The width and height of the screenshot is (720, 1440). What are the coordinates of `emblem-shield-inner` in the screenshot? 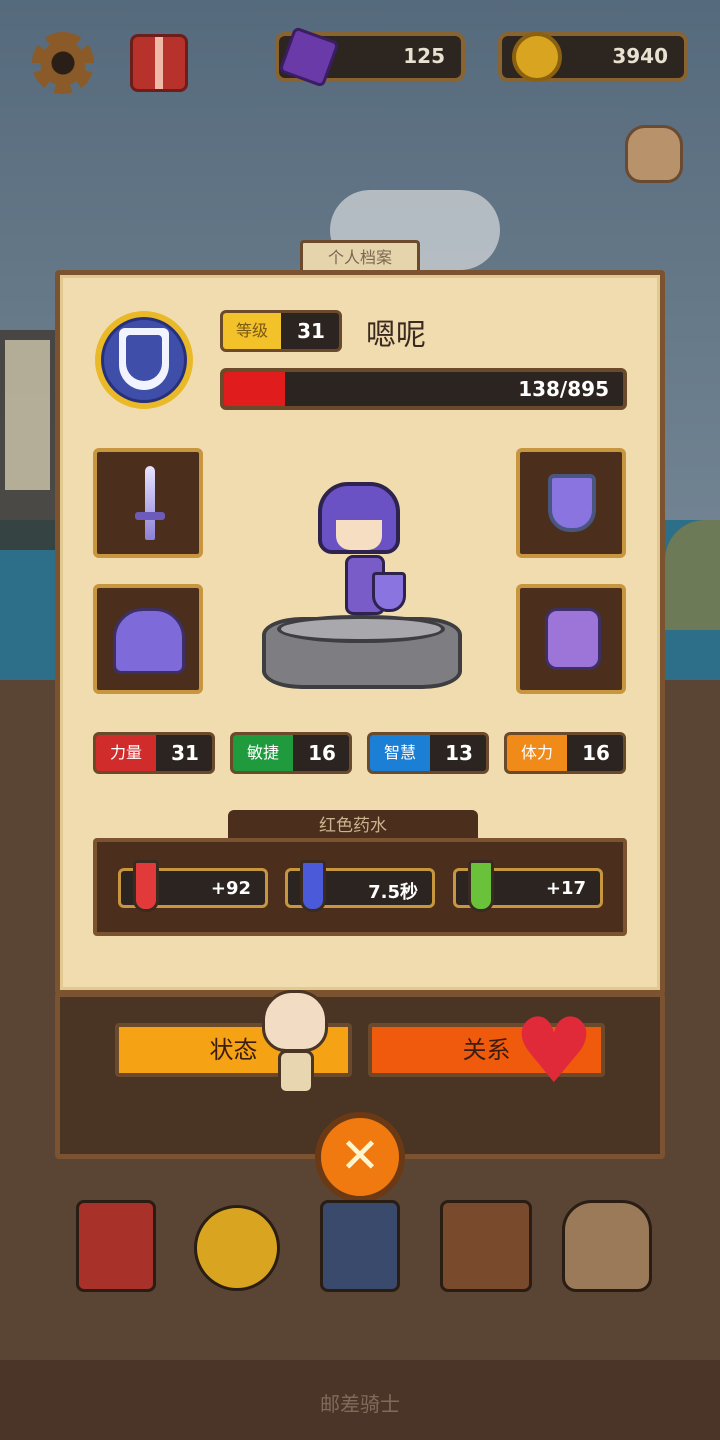 It's located at (144, 358).